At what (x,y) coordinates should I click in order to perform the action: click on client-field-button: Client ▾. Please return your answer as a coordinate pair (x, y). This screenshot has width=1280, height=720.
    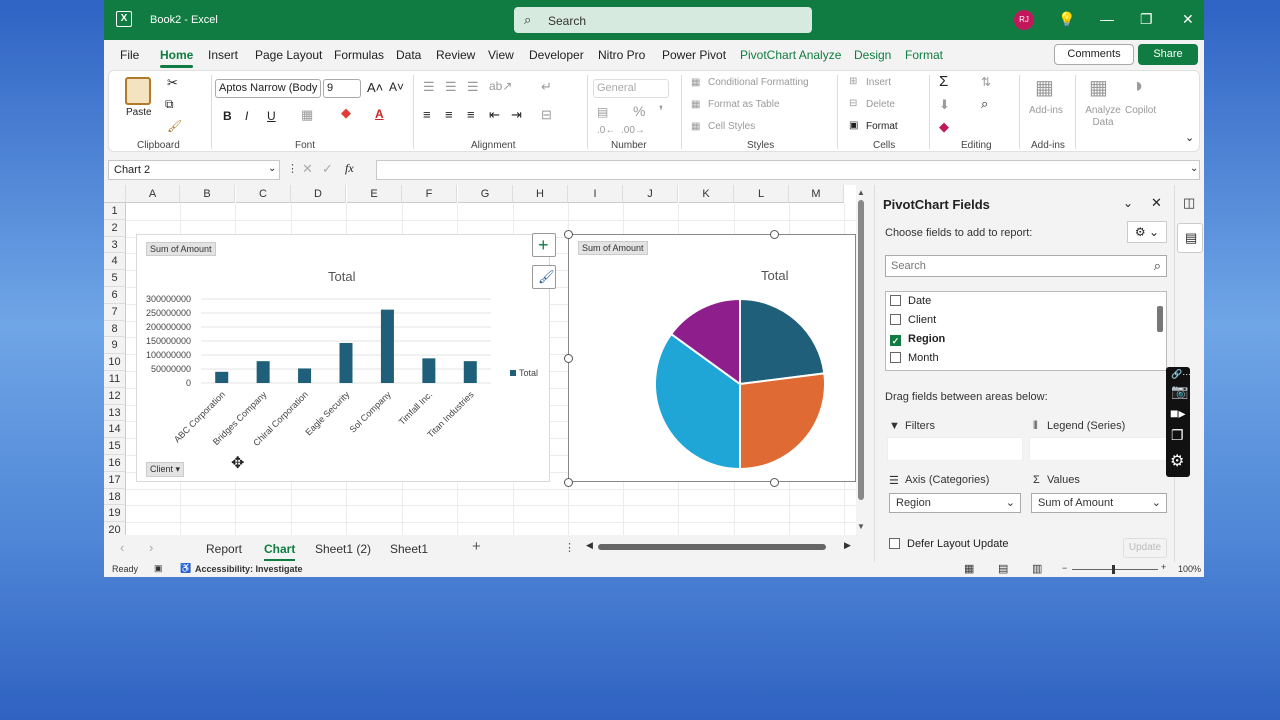
    Looking at the image, I should click on (165, 469).